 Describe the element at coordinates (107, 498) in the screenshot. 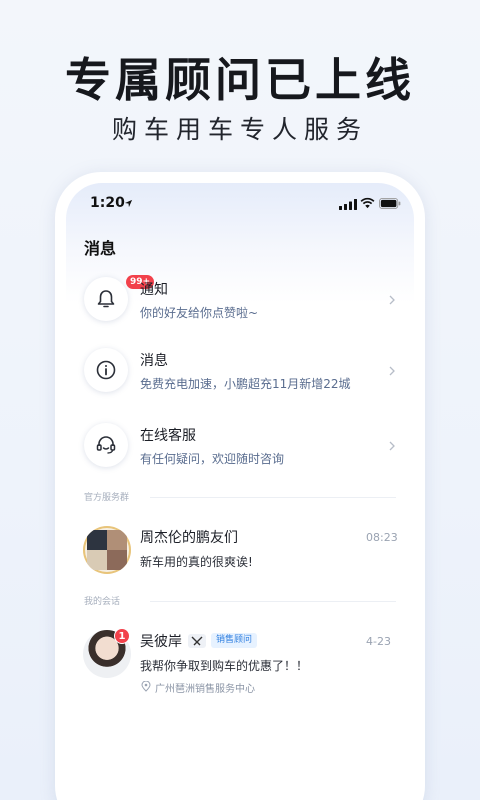

I see `section-label-official-group: 官方服务群` at that location.